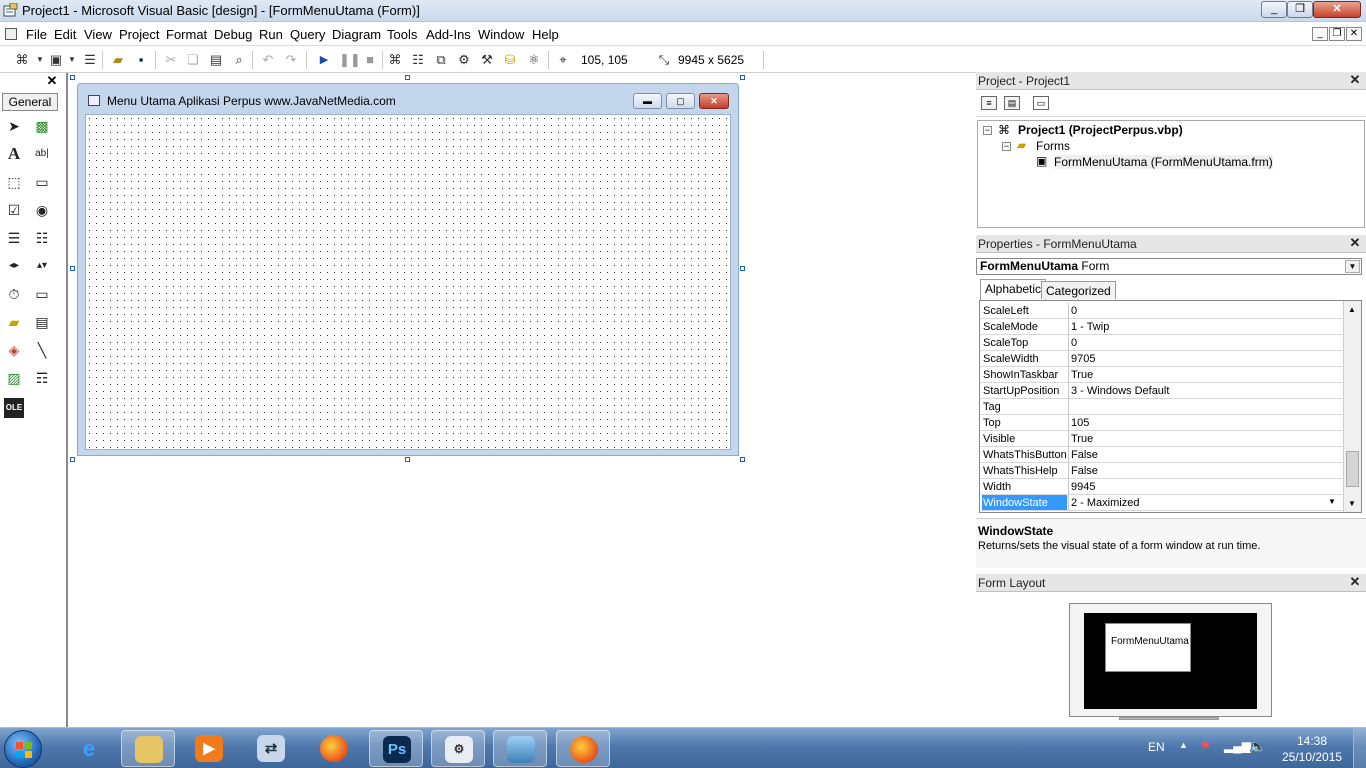 This screenshot has width=1366, height=768. I want to click on menu-view: View, so click(98, 34).